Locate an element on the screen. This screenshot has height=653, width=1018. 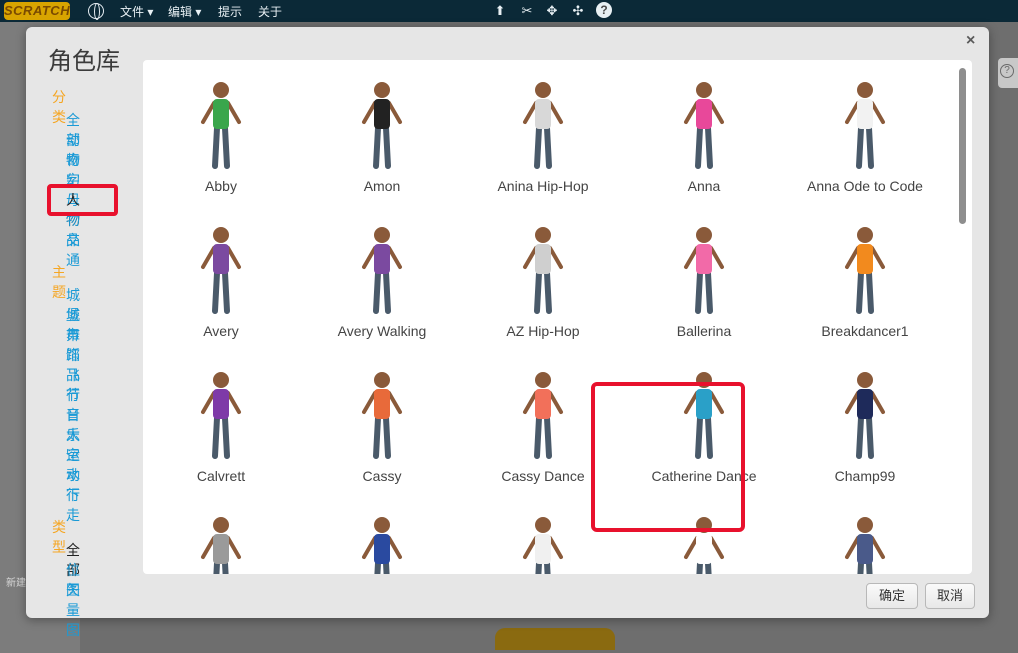
sprite-name: Abby is located at coordinates (221, 186).